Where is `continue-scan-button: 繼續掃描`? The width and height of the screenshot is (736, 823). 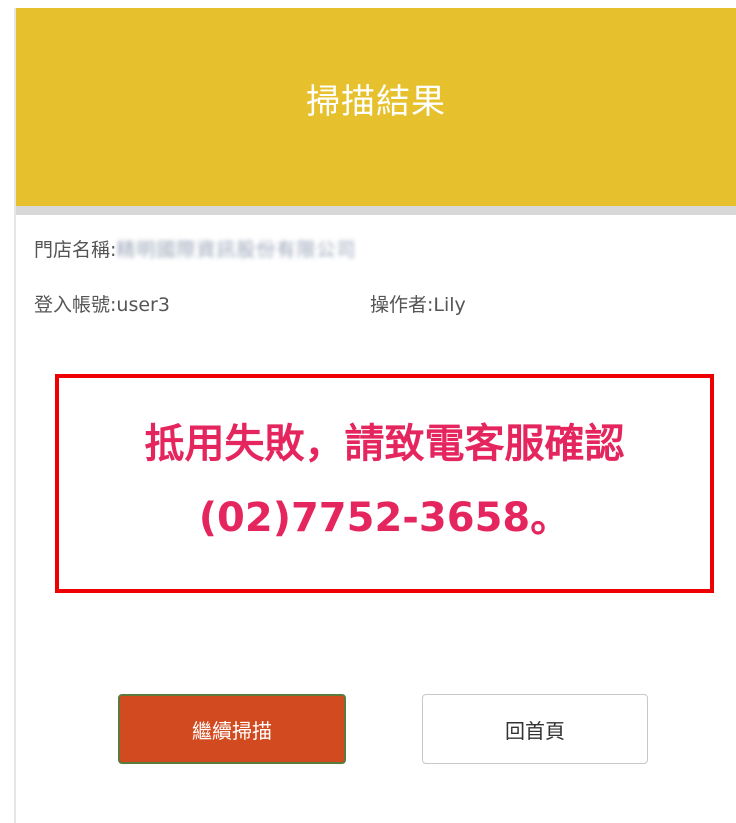 continue-scan-button: 繼續掃描 is located at coordinates (232, 729).